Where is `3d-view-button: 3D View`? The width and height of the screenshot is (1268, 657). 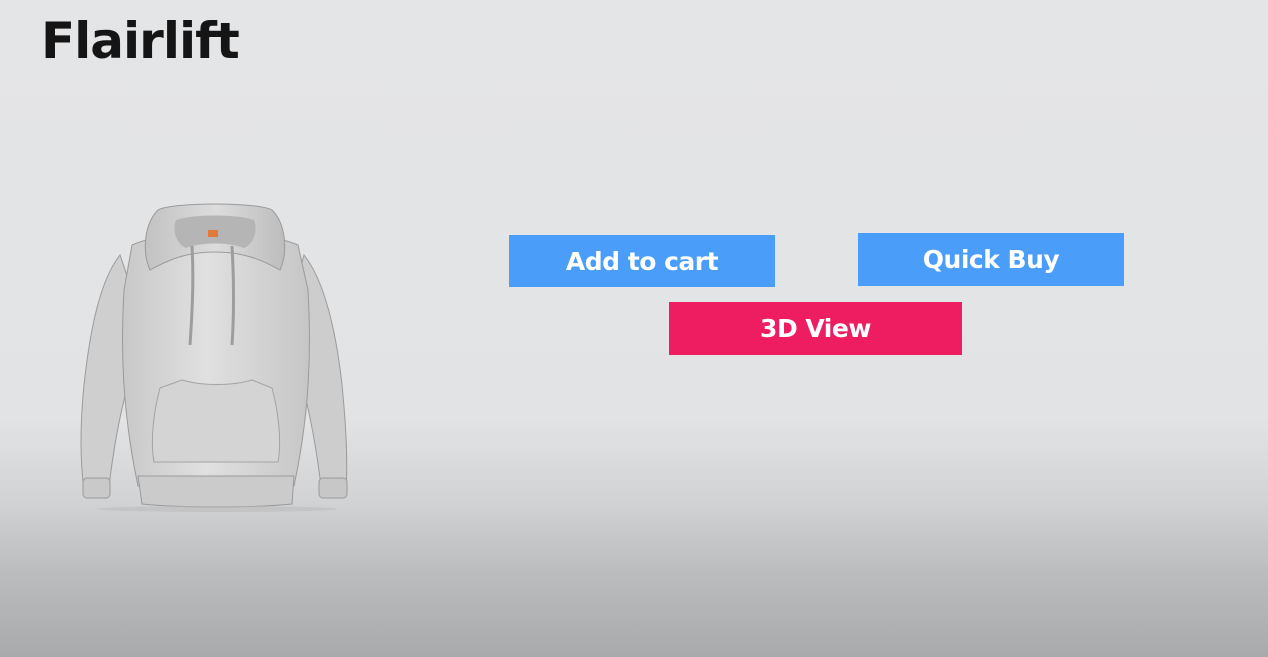 3d-view-button: 3D View is located at coordinates (815, 328).